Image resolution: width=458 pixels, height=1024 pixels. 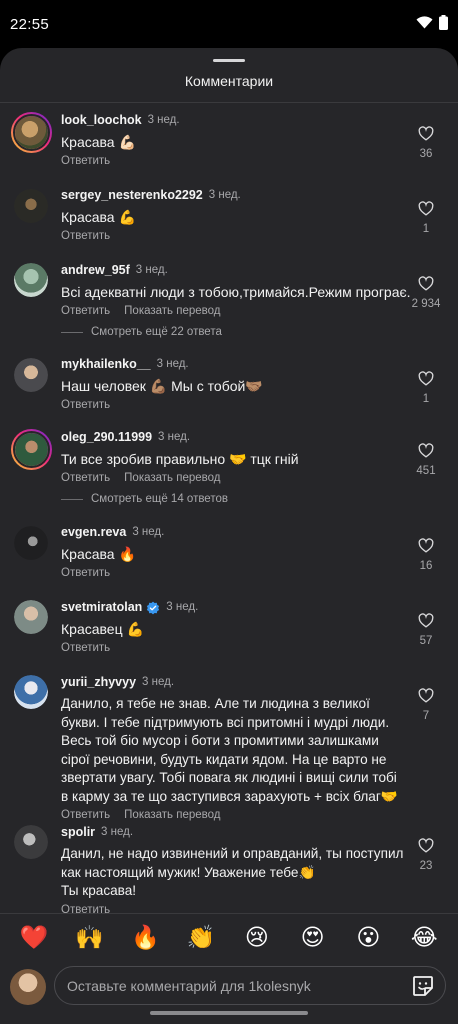 What do you see at coordinates (102, 629) in the screenshot?
I see `comment-text: Красавец 💪` at bounding box center [102, 629].